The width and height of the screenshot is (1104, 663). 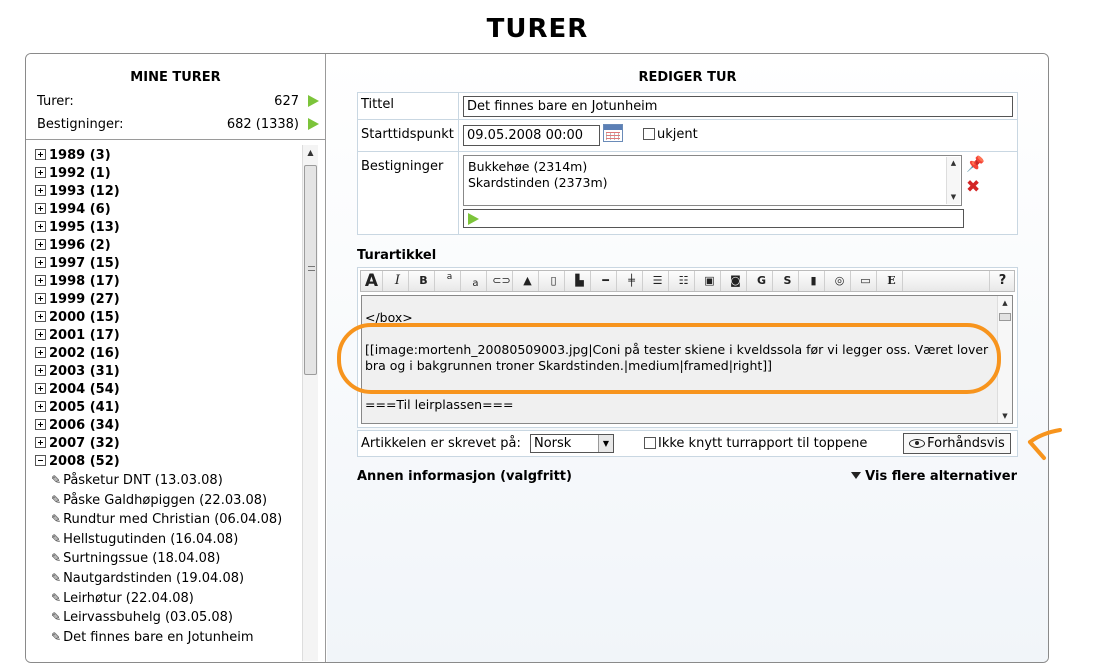 I want to click on delete-icon: ✖, so click(x=973, y=187).